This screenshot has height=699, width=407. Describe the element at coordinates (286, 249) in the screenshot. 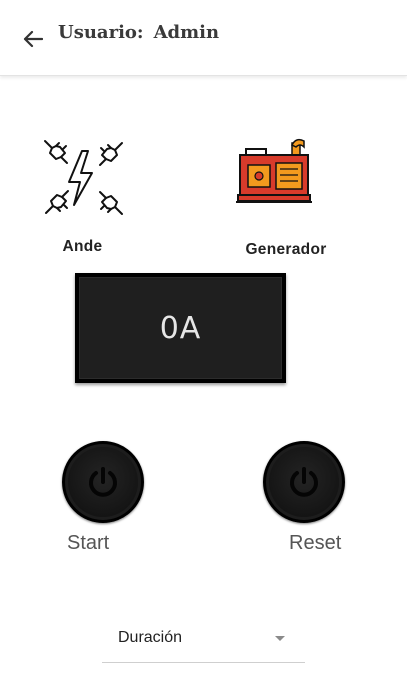

I see `generador-label: Generador` at that location.